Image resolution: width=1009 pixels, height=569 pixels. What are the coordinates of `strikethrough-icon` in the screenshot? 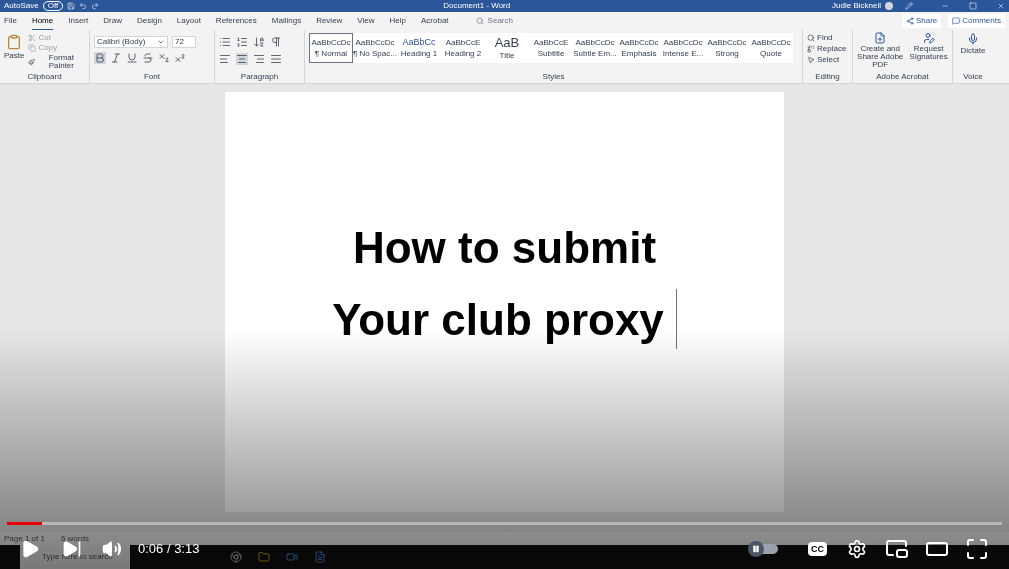 It's located at (148, 58).